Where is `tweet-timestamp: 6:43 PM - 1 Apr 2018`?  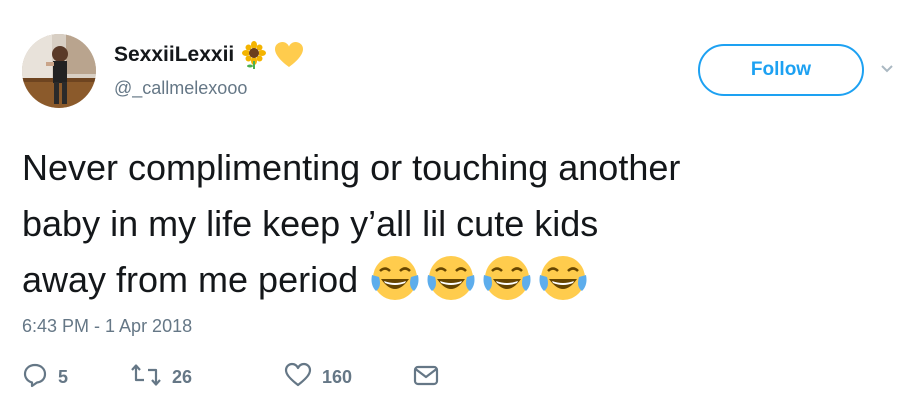 tweet-timestamp: 6:43 PM - 1 Apr 2018 is located at coordinates (107, 326).